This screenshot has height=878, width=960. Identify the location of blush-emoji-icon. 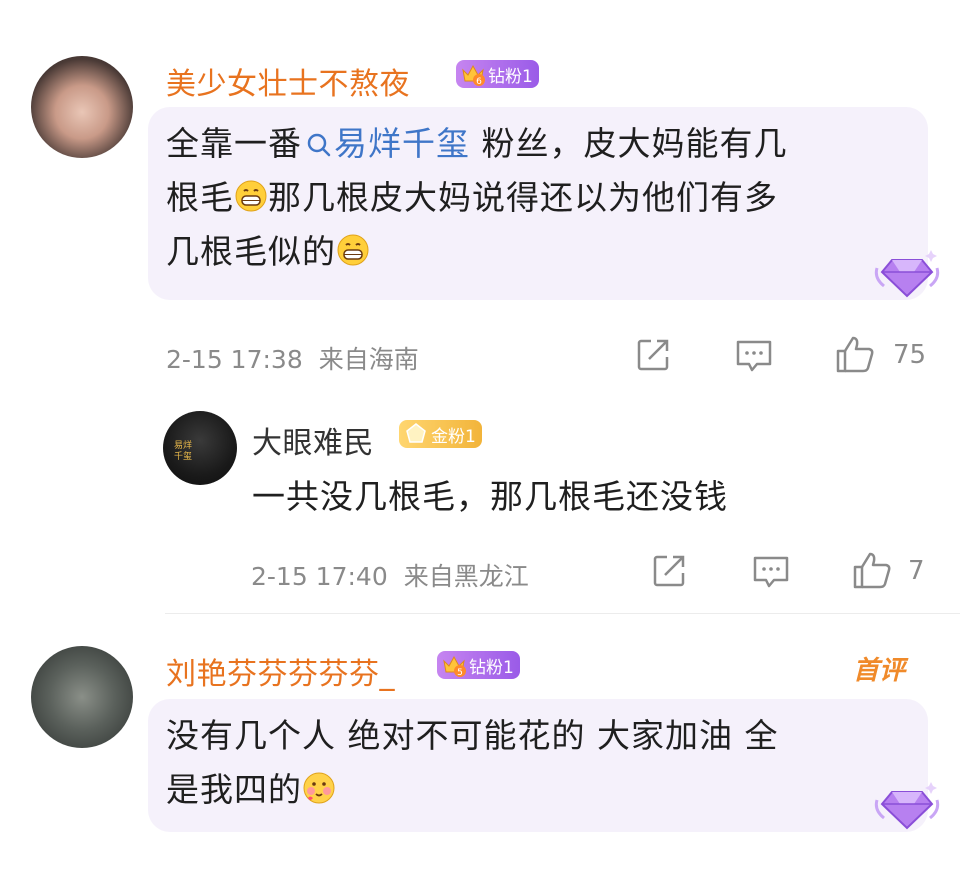
(319, 785).